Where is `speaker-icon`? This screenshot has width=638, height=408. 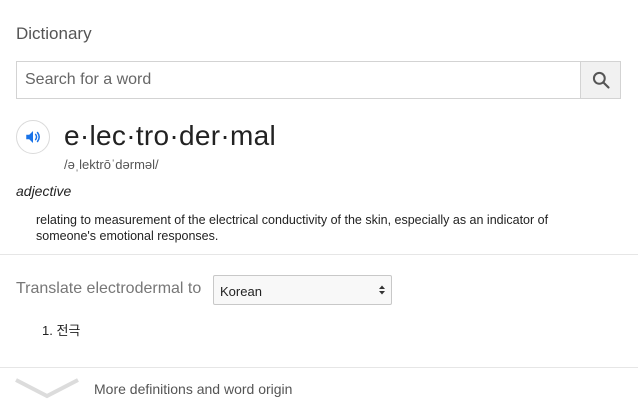
speaker-icon is located at coordinates (33, 137).